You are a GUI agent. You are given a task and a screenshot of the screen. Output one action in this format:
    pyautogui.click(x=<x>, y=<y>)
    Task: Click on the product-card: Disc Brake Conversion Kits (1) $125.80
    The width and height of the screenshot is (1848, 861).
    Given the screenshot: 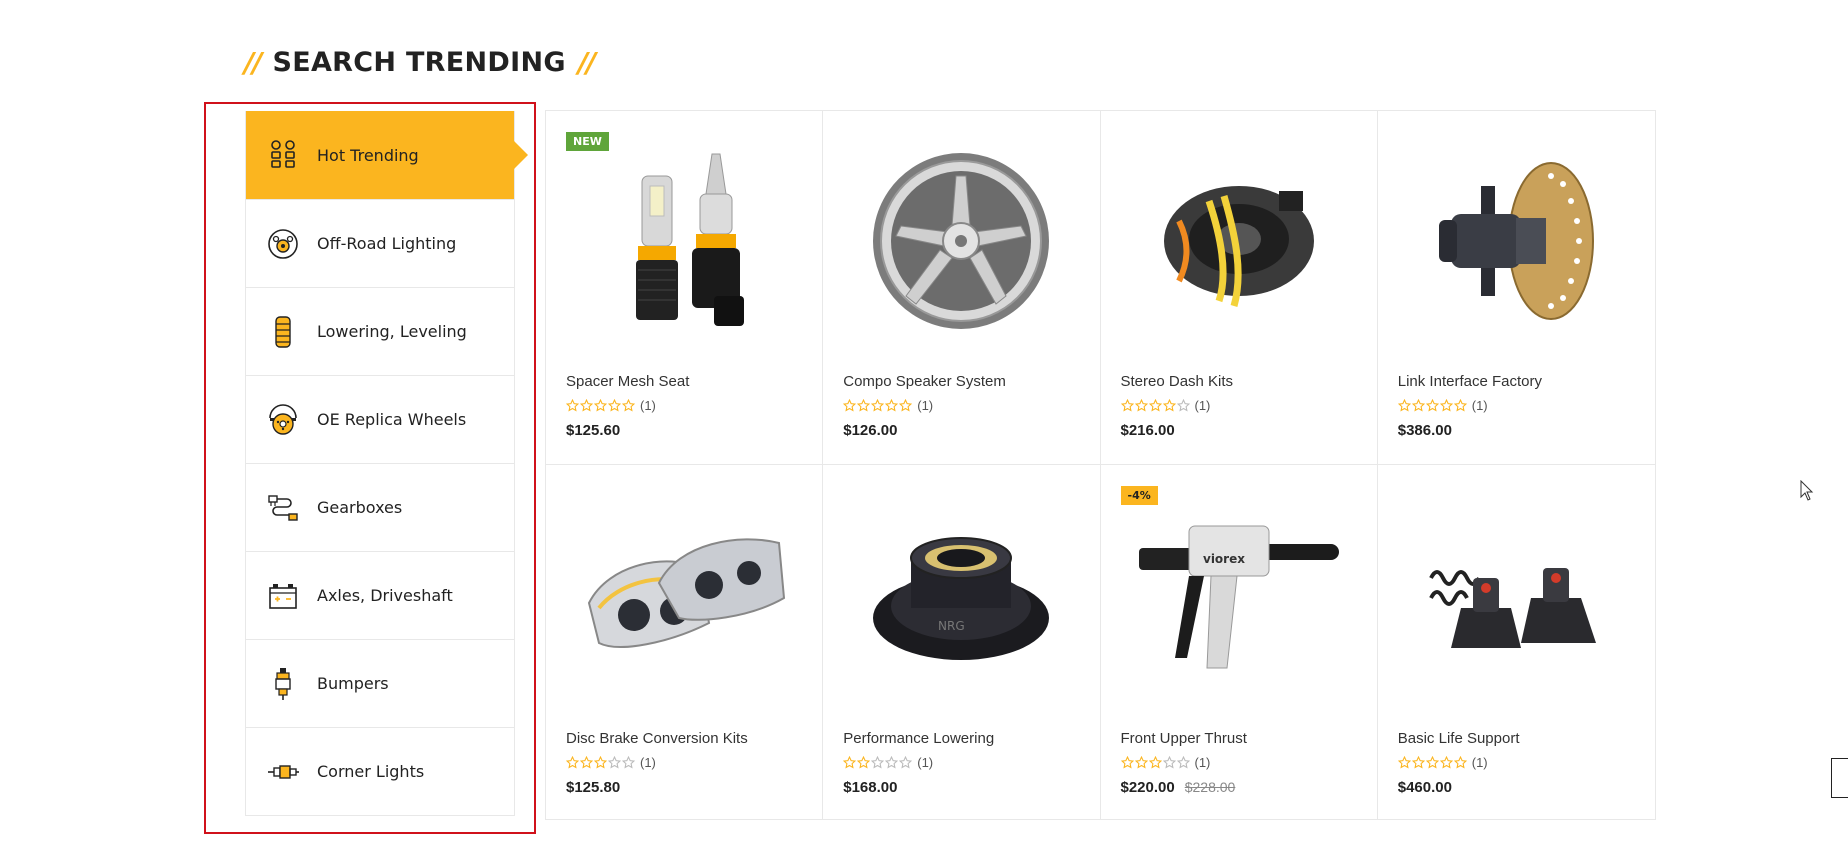 What is the action you would take?
    pyautogui.click(x=685, y=642)
    